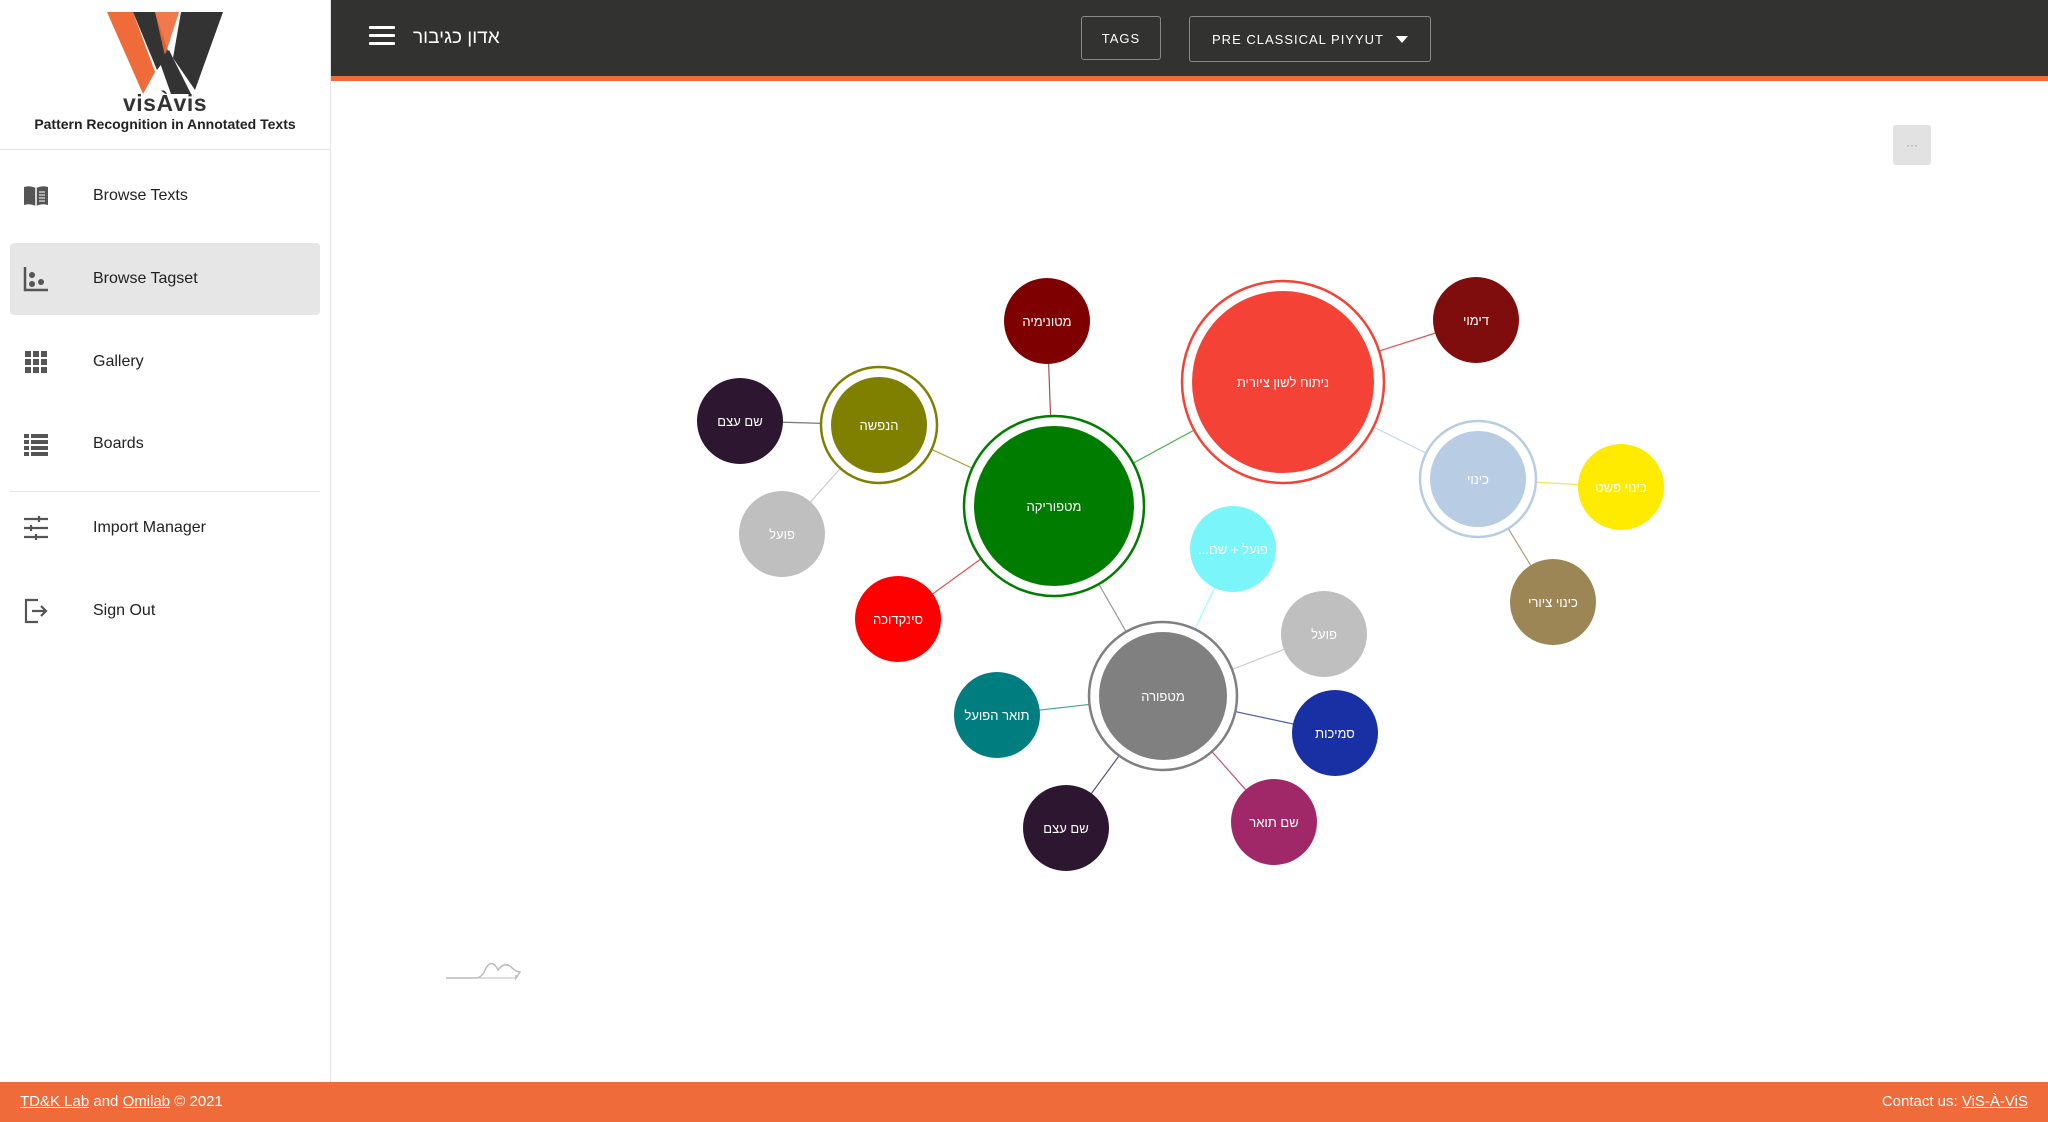 This screenshot has width=2048, height=1122. Describe the element at coordinates (121, 1101) in the screenshot. I see `footer-credits: TD&K Lab and Omilab © 2021` at that location.